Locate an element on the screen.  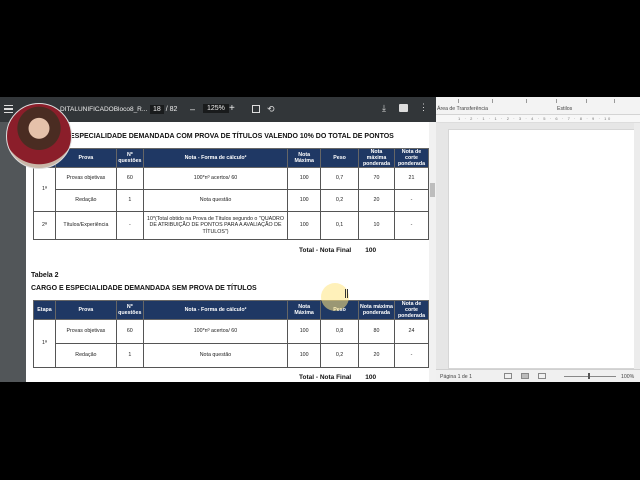
zoom-slider-knob is located at coordinates (589, 376).